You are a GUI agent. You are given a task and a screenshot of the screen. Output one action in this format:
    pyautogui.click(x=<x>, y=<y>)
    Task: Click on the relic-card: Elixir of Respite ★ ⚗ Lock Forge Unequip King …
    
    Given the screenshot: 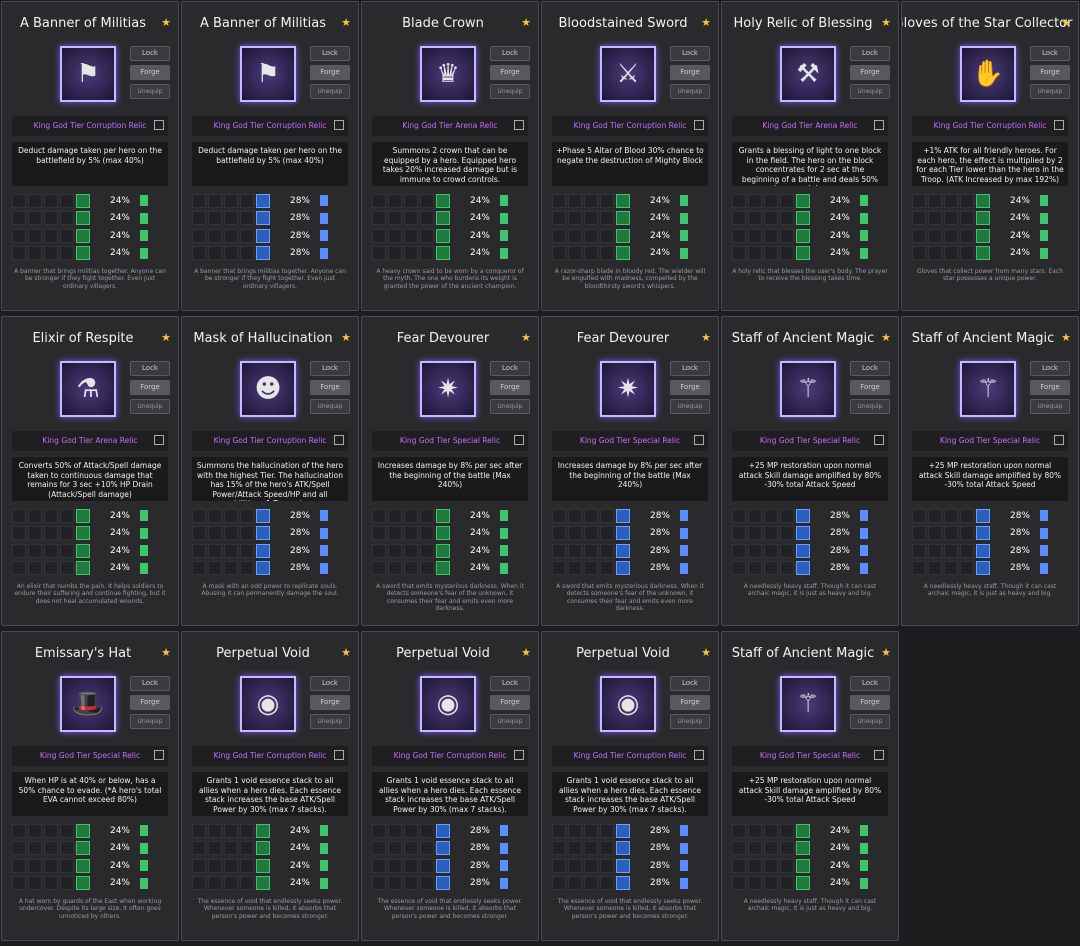 What is the action you would take?
    pyautogui.click(x=90, y=471)
    